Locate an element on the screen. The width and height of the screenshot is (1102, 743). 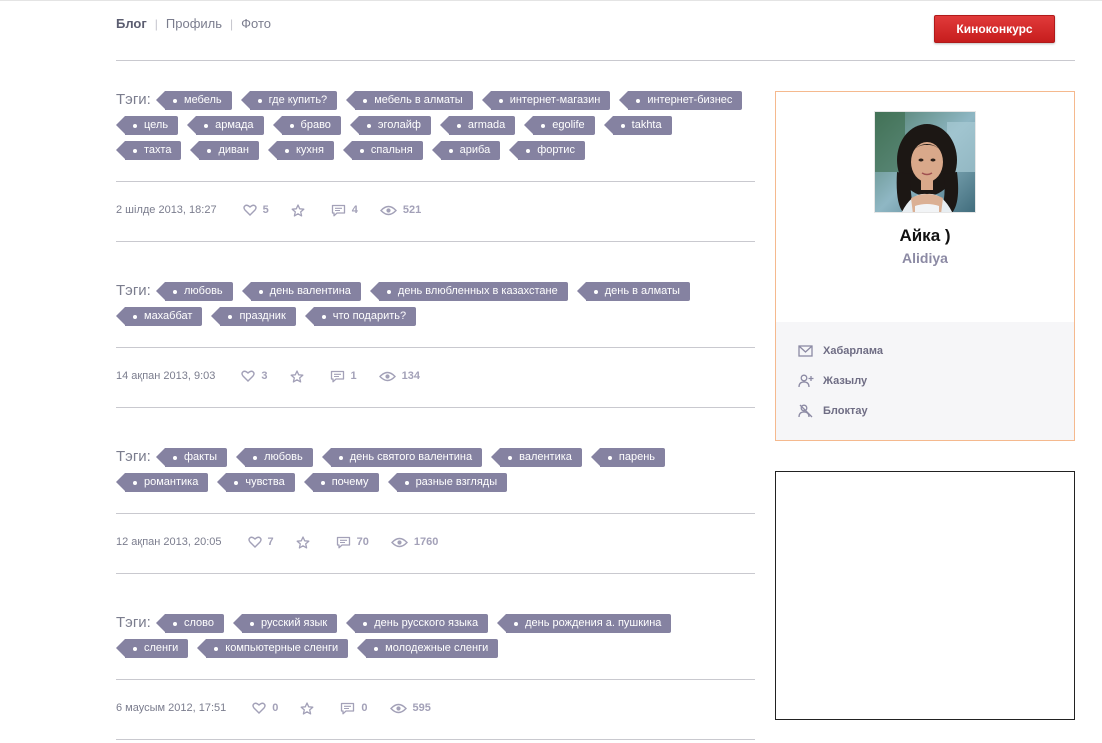
tag-chip: армада is located at coordinates (225, 125).